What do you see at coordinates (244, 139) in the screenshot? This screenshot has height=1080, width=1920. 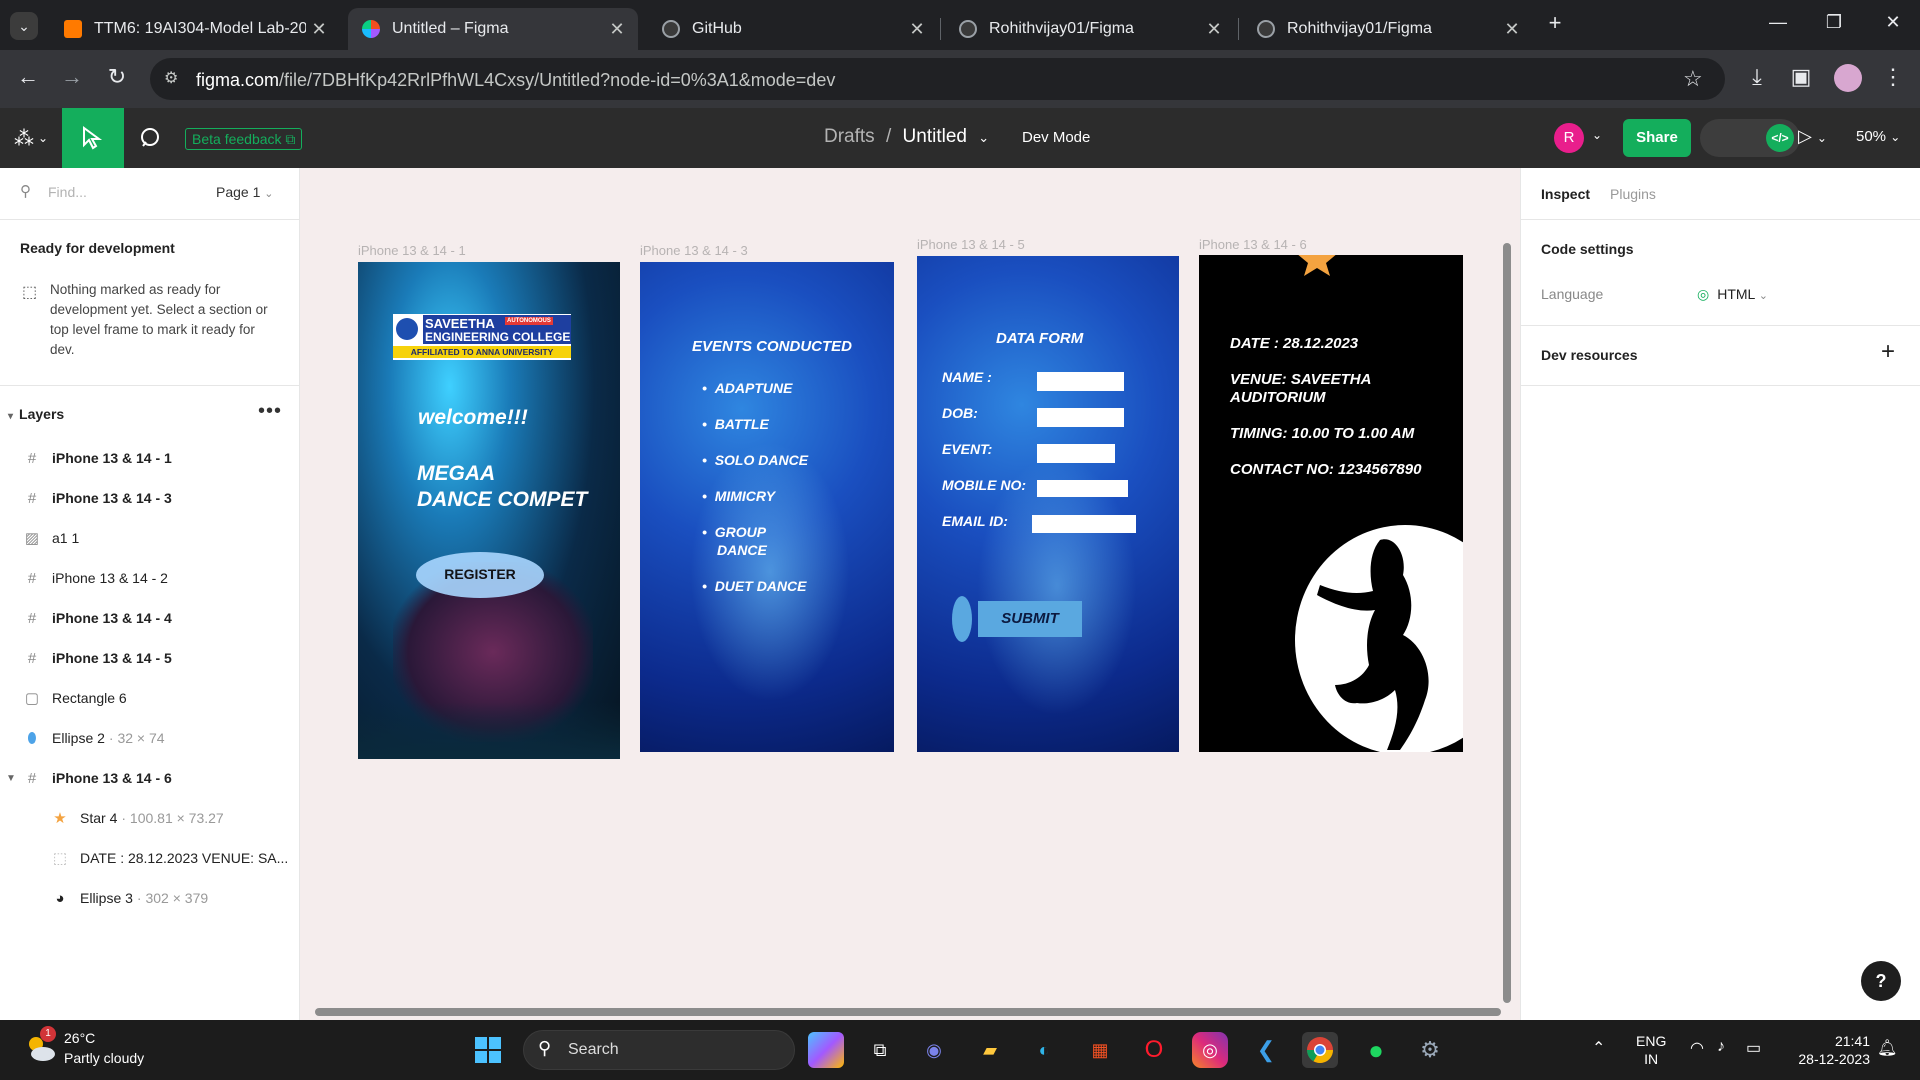 I see `beta-feedback-button: Beta feedback ⧉` at bounding box center [244, 139].